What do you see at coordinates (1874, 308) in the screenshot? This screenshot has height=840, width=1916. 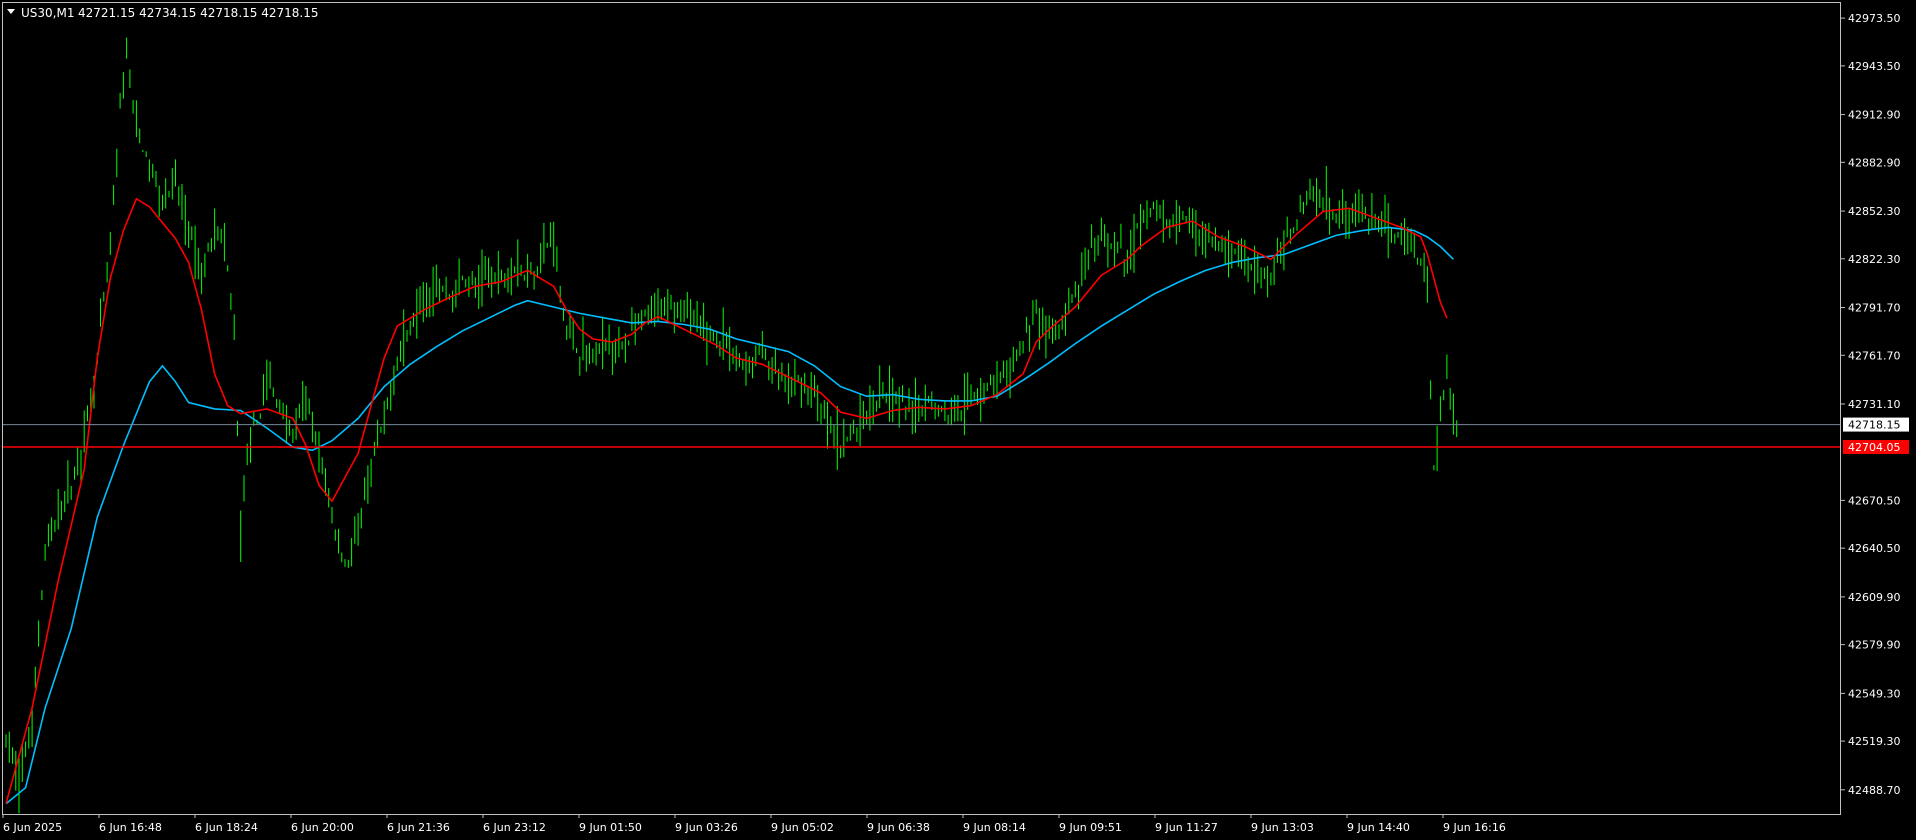 I see `price-tick-label: 42791.70` at bounding box center [1874, 308].